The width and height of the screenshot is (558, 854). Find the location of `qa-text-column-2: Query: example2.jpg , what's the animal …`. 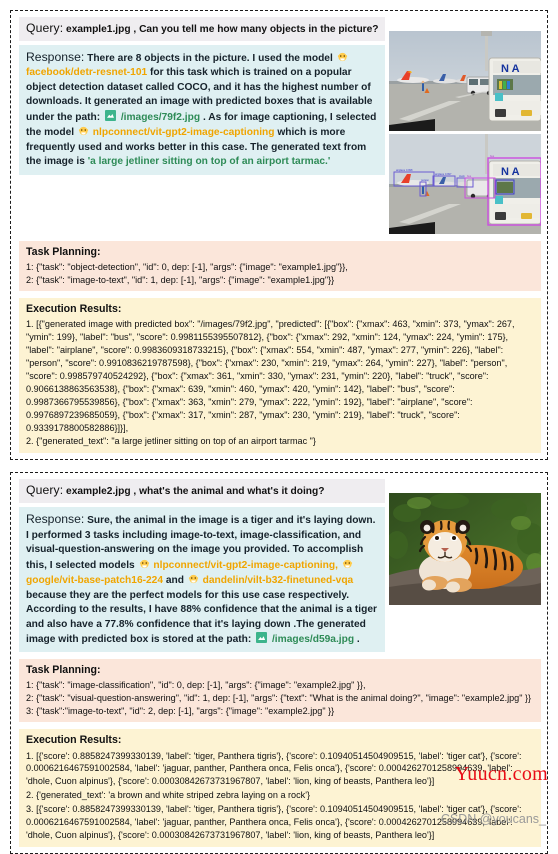

qa-text-column-2: Query: example2.jpg , what's the animal … is located at coordinates (202, 566).